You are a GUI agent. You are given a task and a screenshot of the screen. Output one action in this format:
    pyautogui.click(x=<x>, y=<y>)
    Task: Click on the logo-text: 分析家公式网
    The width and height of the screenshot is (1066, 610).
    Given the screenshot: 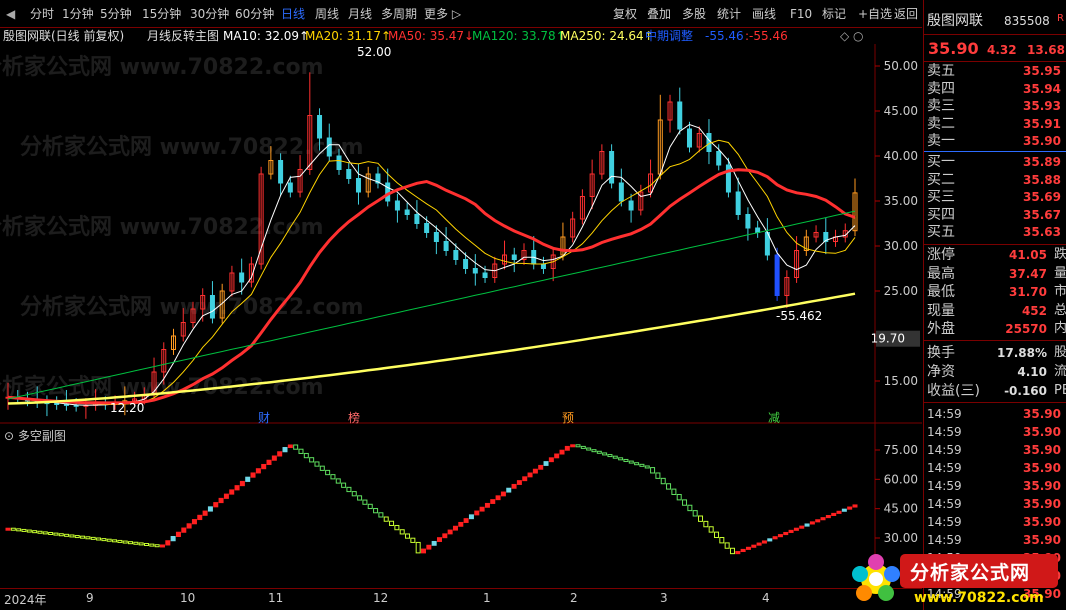 What is the action you would take?
    pyautogui.click(x=970, y=573)
    